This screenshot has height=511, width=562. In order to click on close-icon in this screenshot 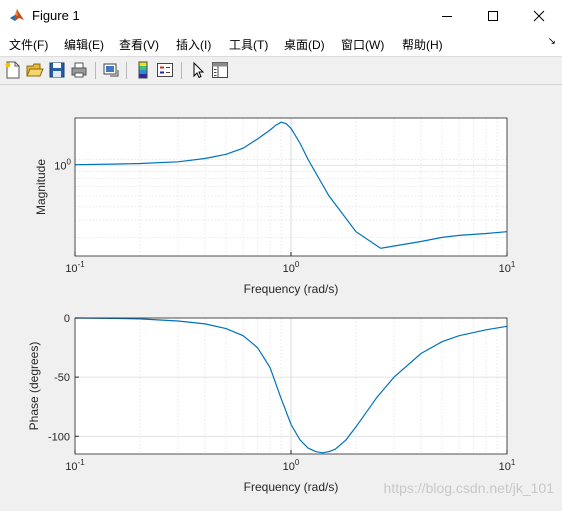, I will do `click(539, 16)`.